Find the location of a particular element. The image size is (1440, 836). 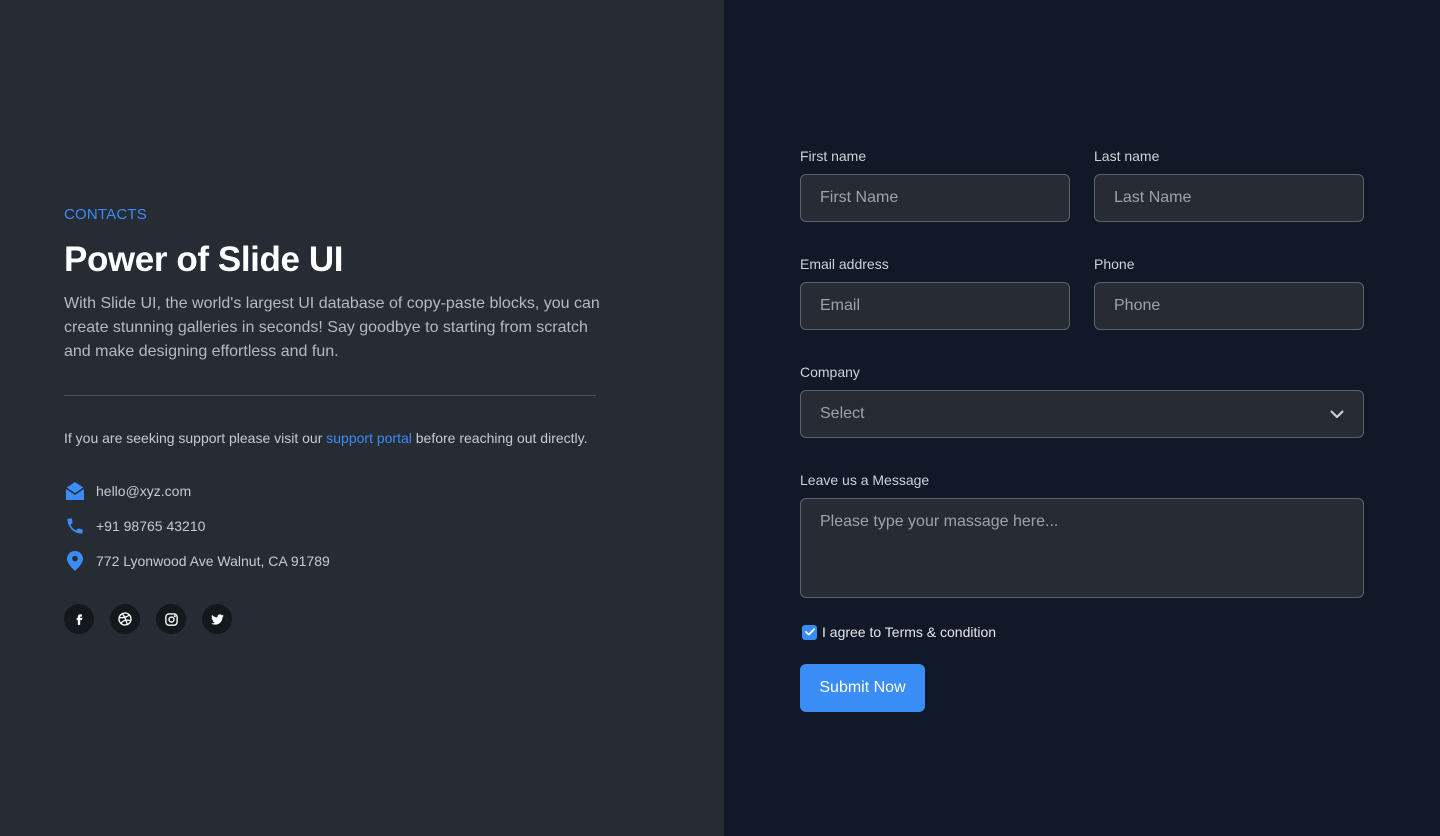

checkmark-icon is located at coordinates (809, 632).